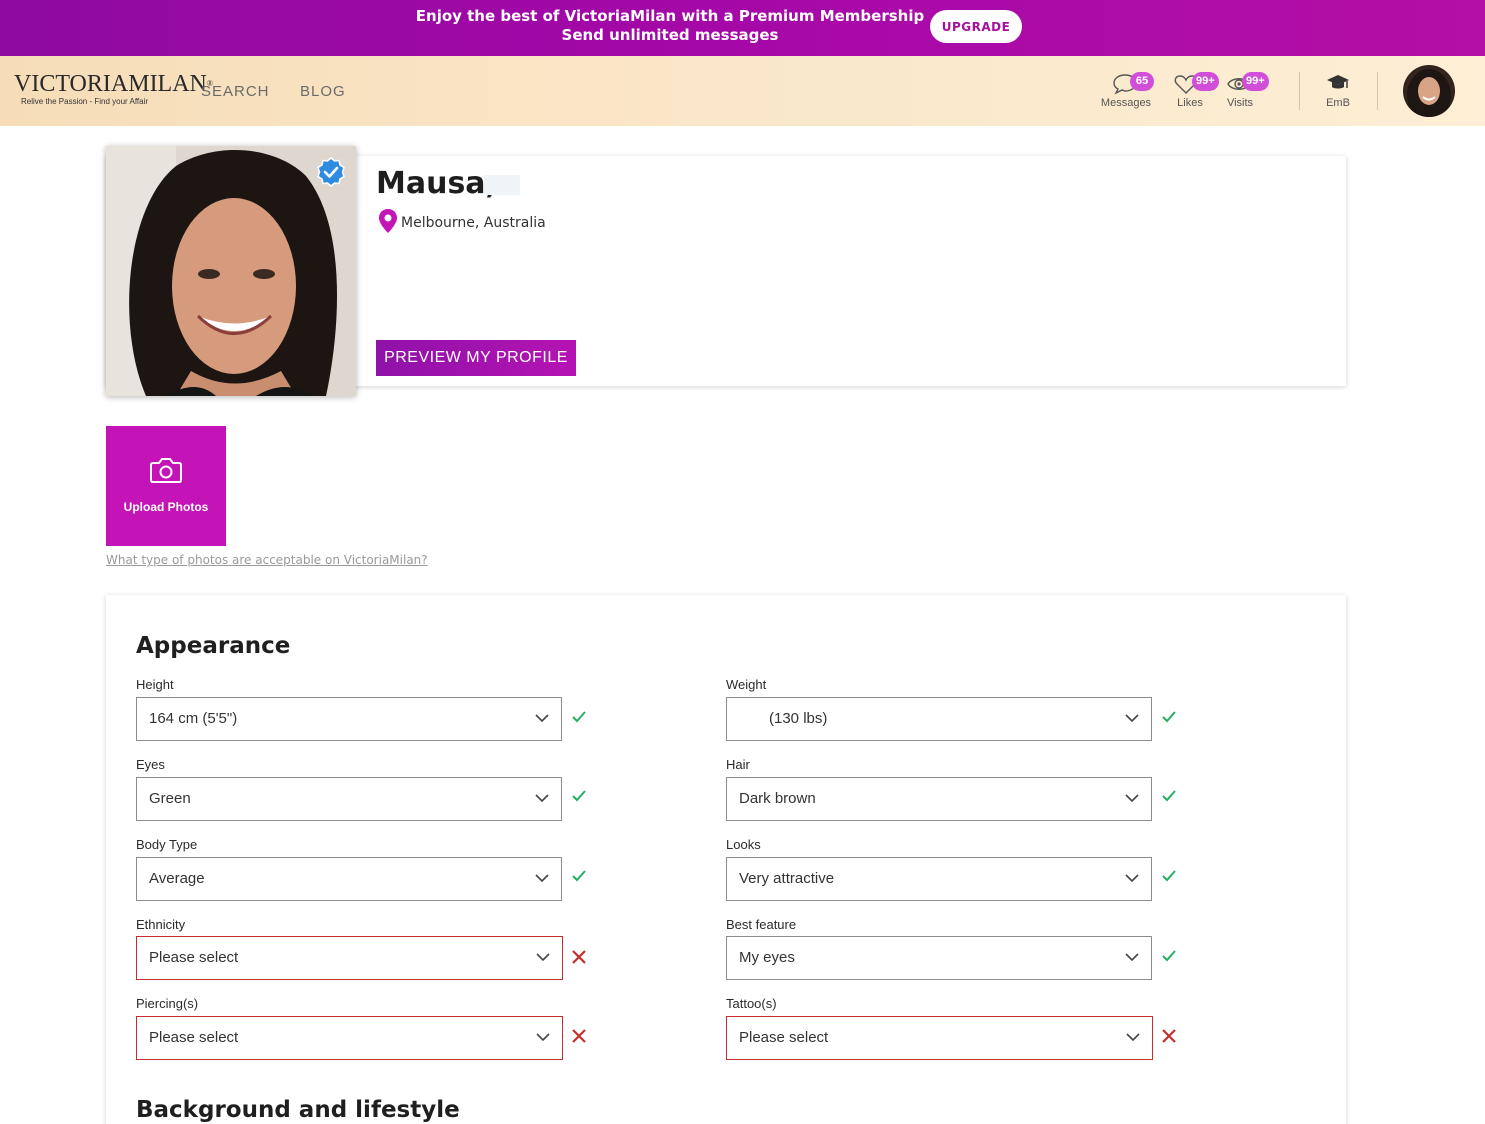  Describe the element at coordinates (194, 1037) in the screenshot. I see `piercings-value: Please select` at that location.